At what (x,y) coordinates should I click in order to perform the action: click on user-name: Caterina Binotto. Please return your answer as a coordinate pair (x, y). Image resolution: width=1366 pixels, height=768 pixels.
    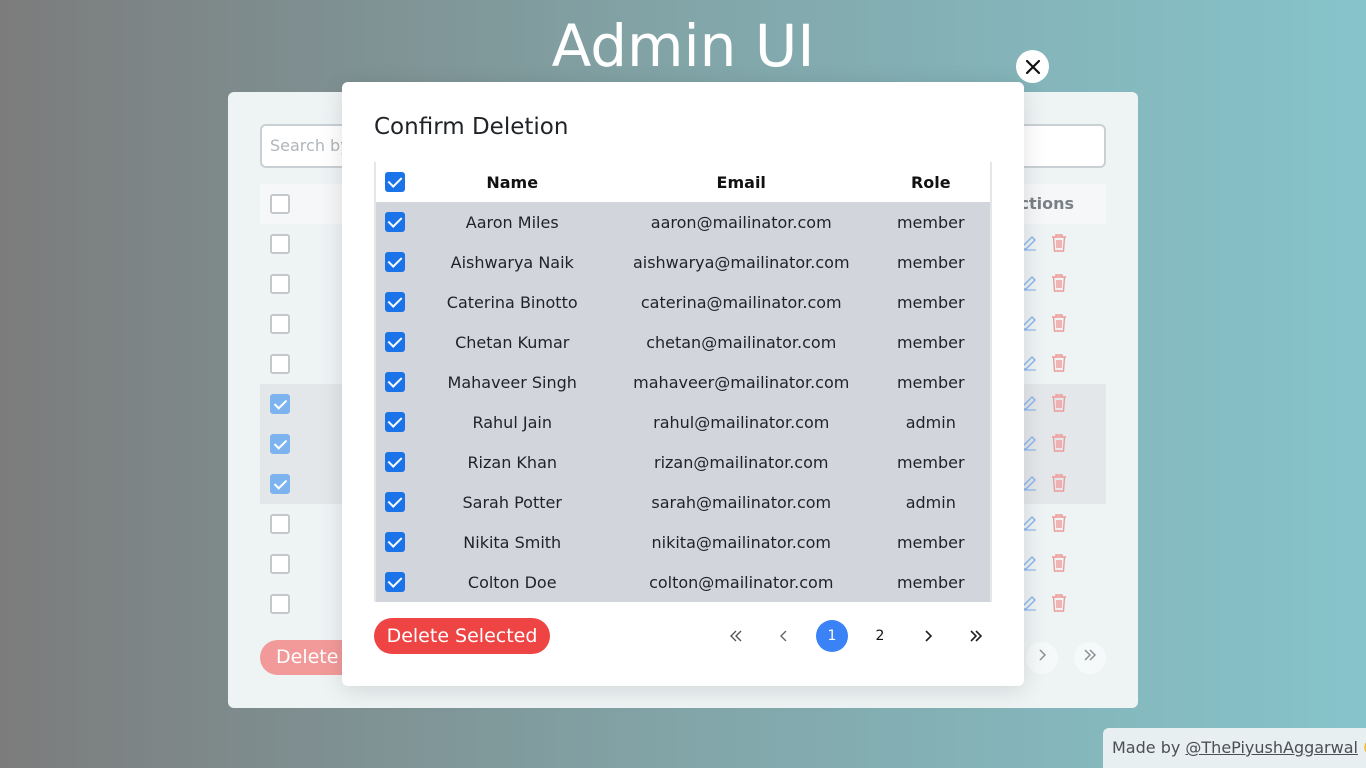
    Looking at the image, I should click on (512, 302).